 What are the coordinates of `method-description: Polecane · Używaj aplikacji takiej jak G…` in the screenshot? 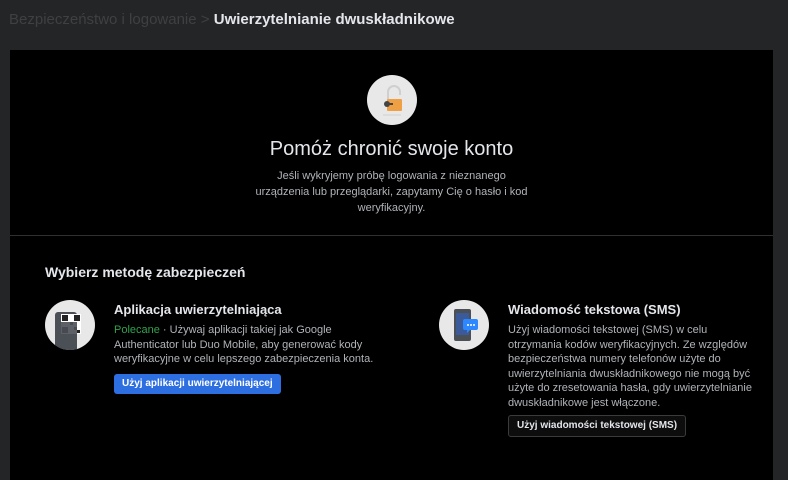 It's located at (251, 345).